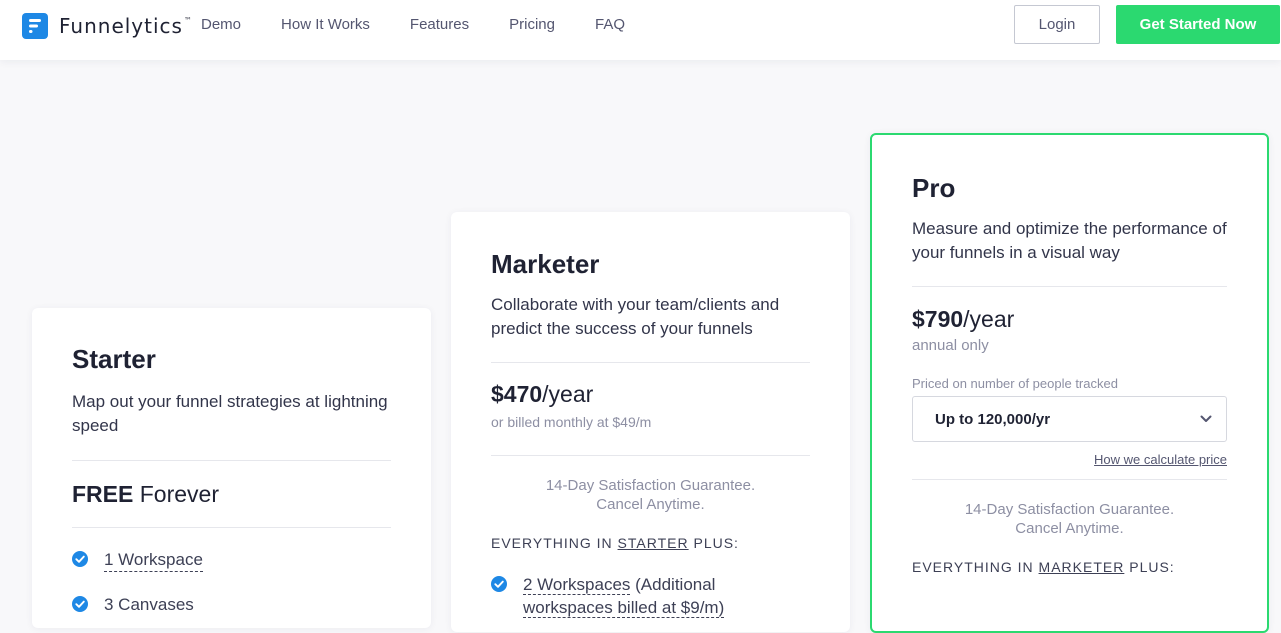 The height and width of the screenshot is (633, 1281). Describe the element at coordinates (624, 608) in the screenshot. I see `feature-detail: workspaces billed at $9/m)` at that location.